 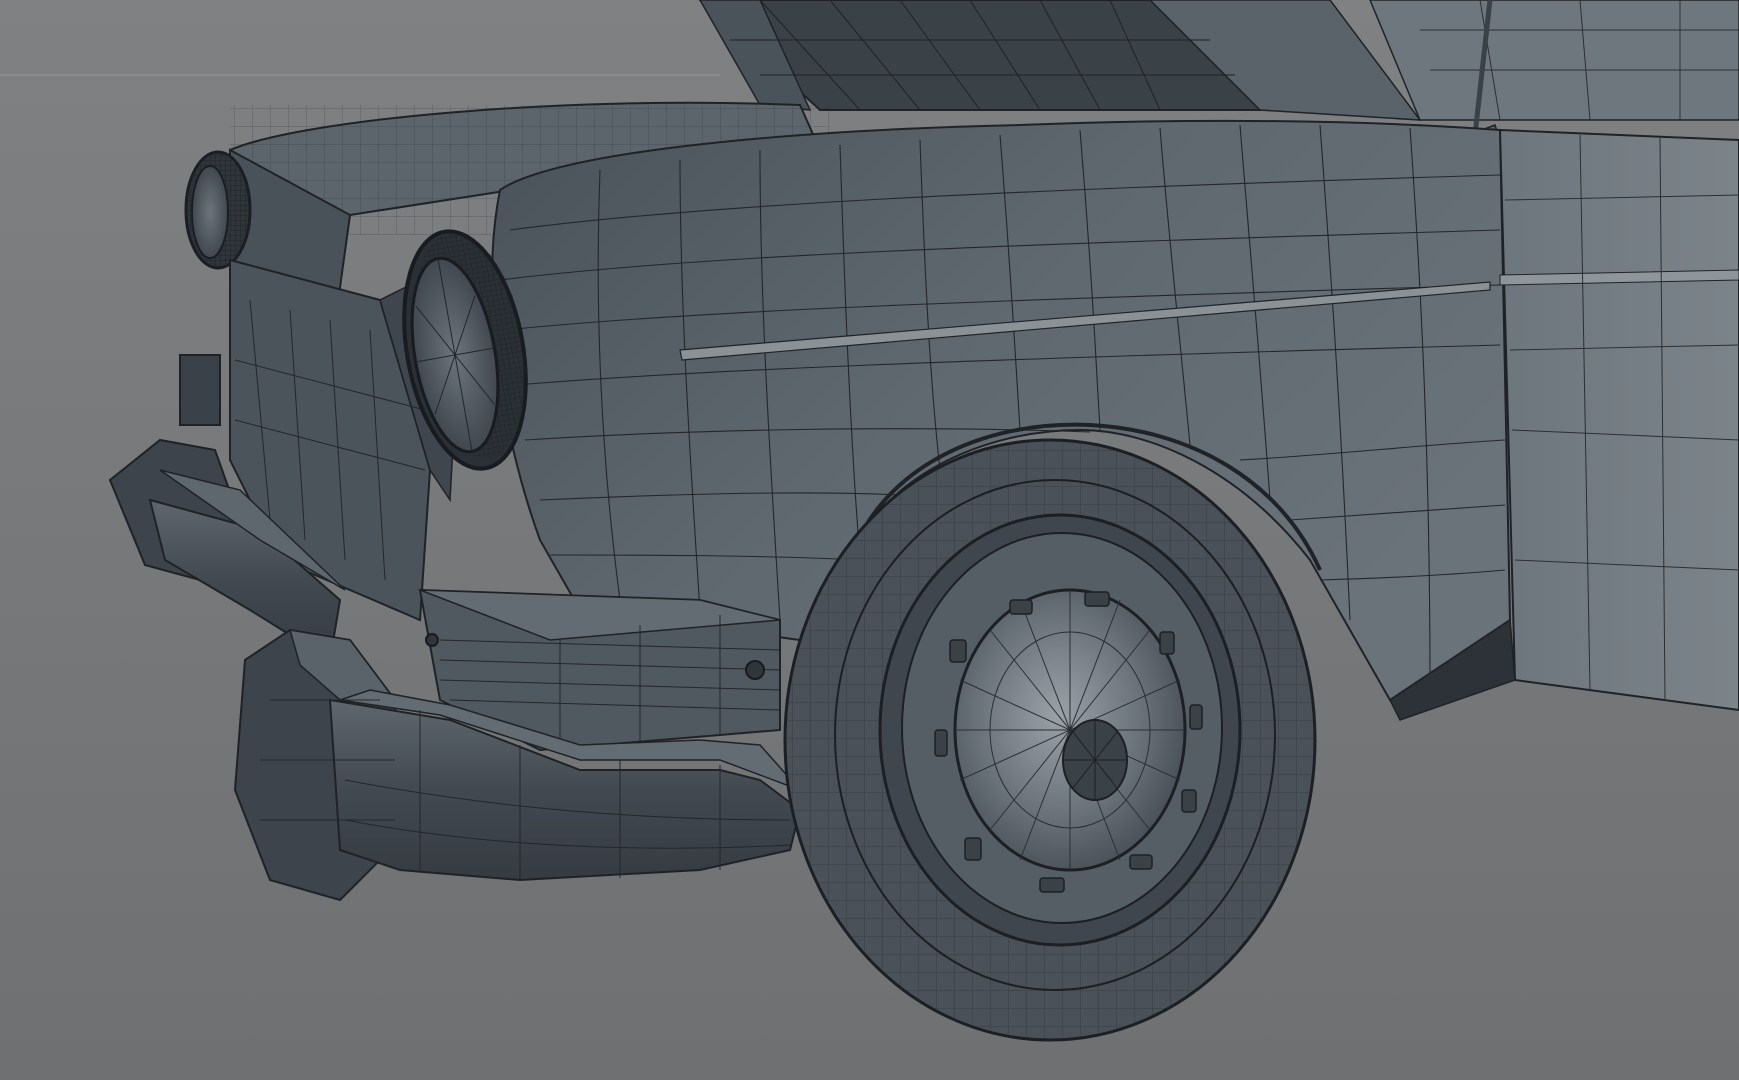 I want to click on lamp-bolt-left-icon, so click(x=432, y=640).